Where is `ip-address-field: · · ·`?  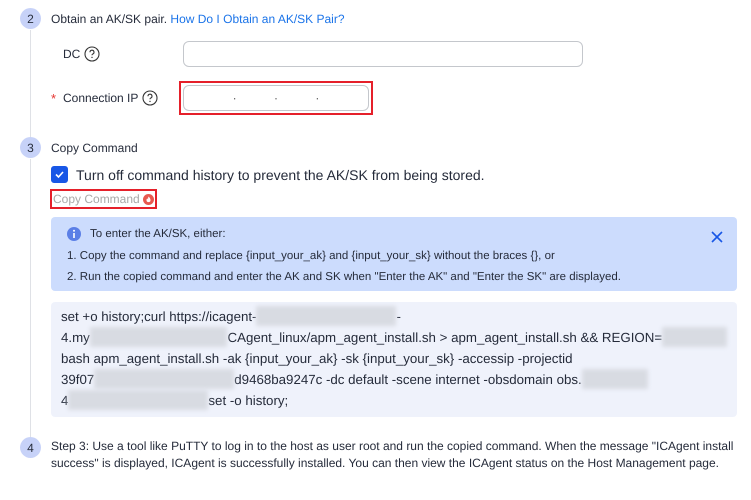 ip-address-field: · · · is located at coordinates (276, 98).